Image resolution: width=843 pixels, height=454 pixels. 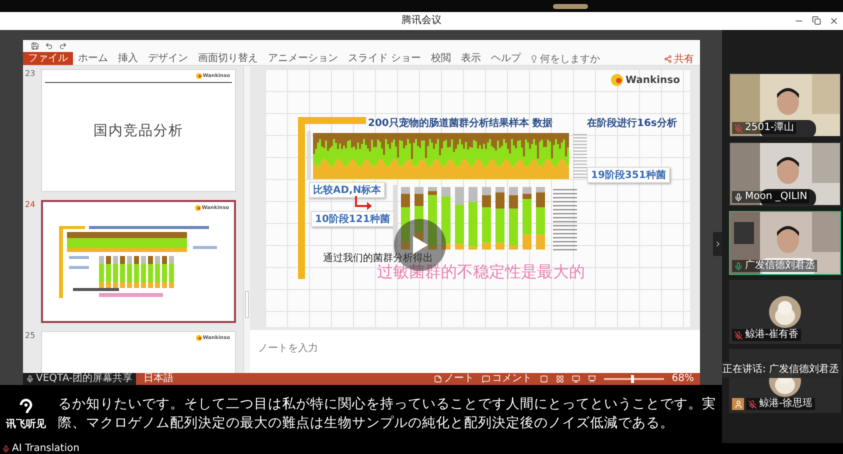 What do you see at coordinates (159, 379) in the screenshot?
I see `language-label: 日本語` at bounding box center [159, 379].